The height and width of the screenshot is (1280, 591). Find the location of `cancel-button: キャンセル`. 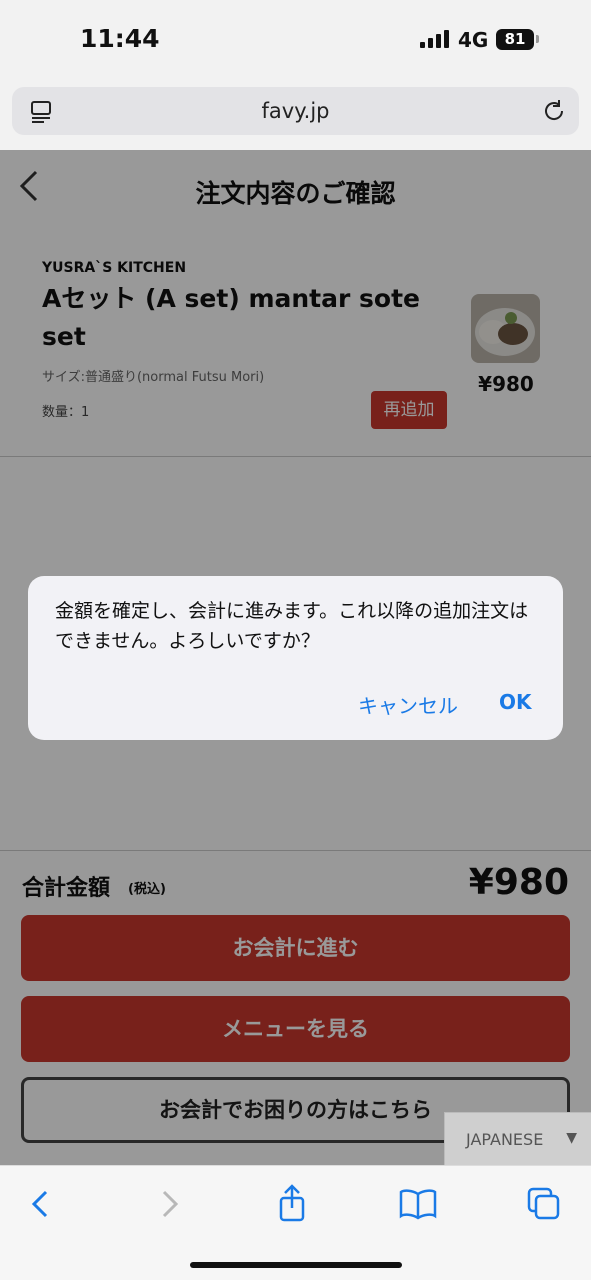

cancel-button: キャンセル is located at coordinates (408, 704).